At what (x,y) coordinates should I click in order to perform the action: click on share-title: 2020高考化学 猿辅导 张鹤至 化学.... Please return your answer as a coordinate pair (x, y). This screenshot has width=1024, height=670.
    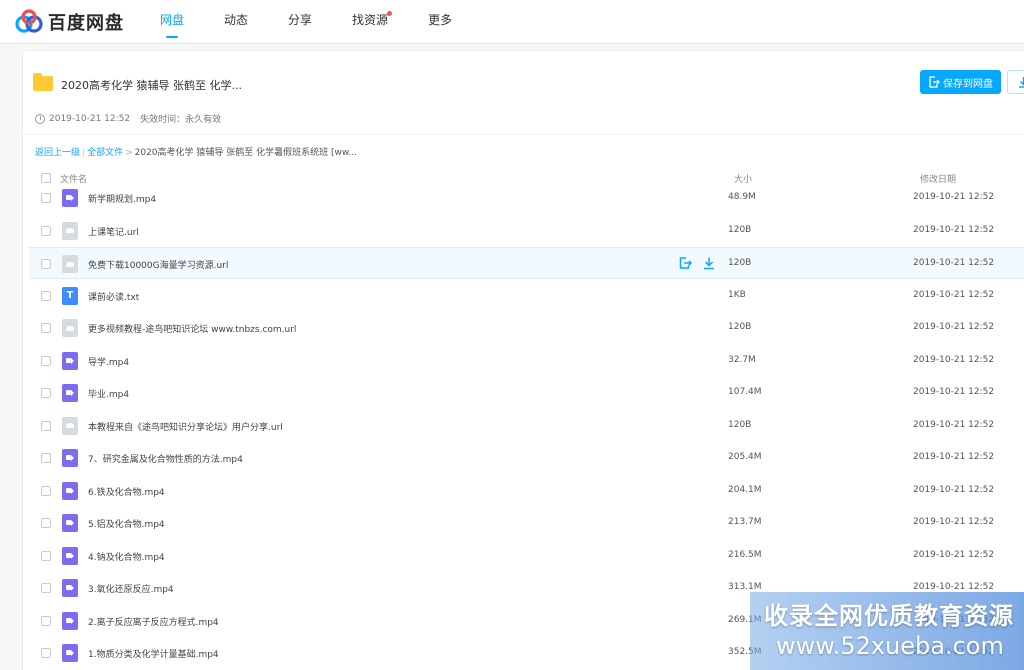
    Looking at the image, I should click on (151, 85).